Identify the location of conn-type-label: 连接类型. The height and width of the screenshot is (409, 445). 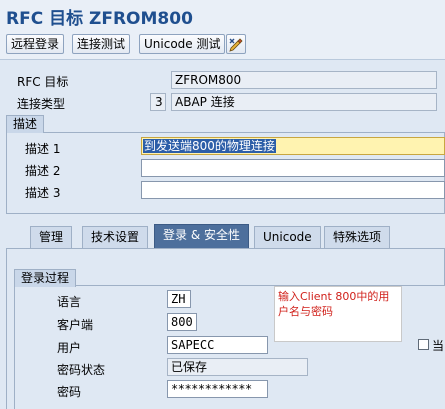
(41, 104).